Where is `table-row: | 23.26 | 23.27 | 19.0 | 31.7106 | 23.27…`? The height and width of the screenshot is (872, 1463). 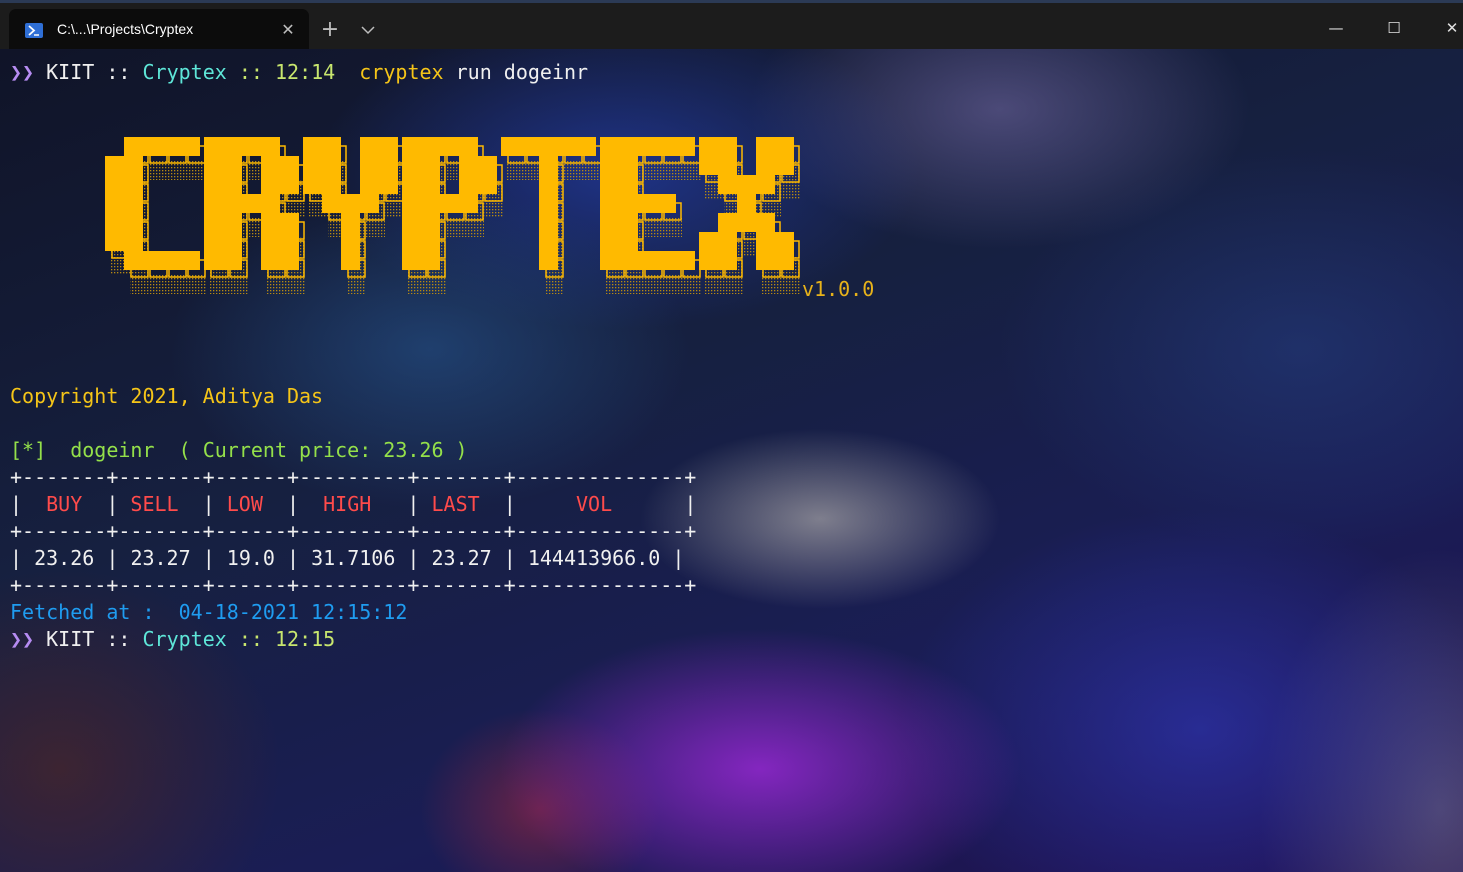
table-row: | 23.26 | 23.27 | 19.0 | 31.7106 | 23.27… is located at coordinates (347, 558).